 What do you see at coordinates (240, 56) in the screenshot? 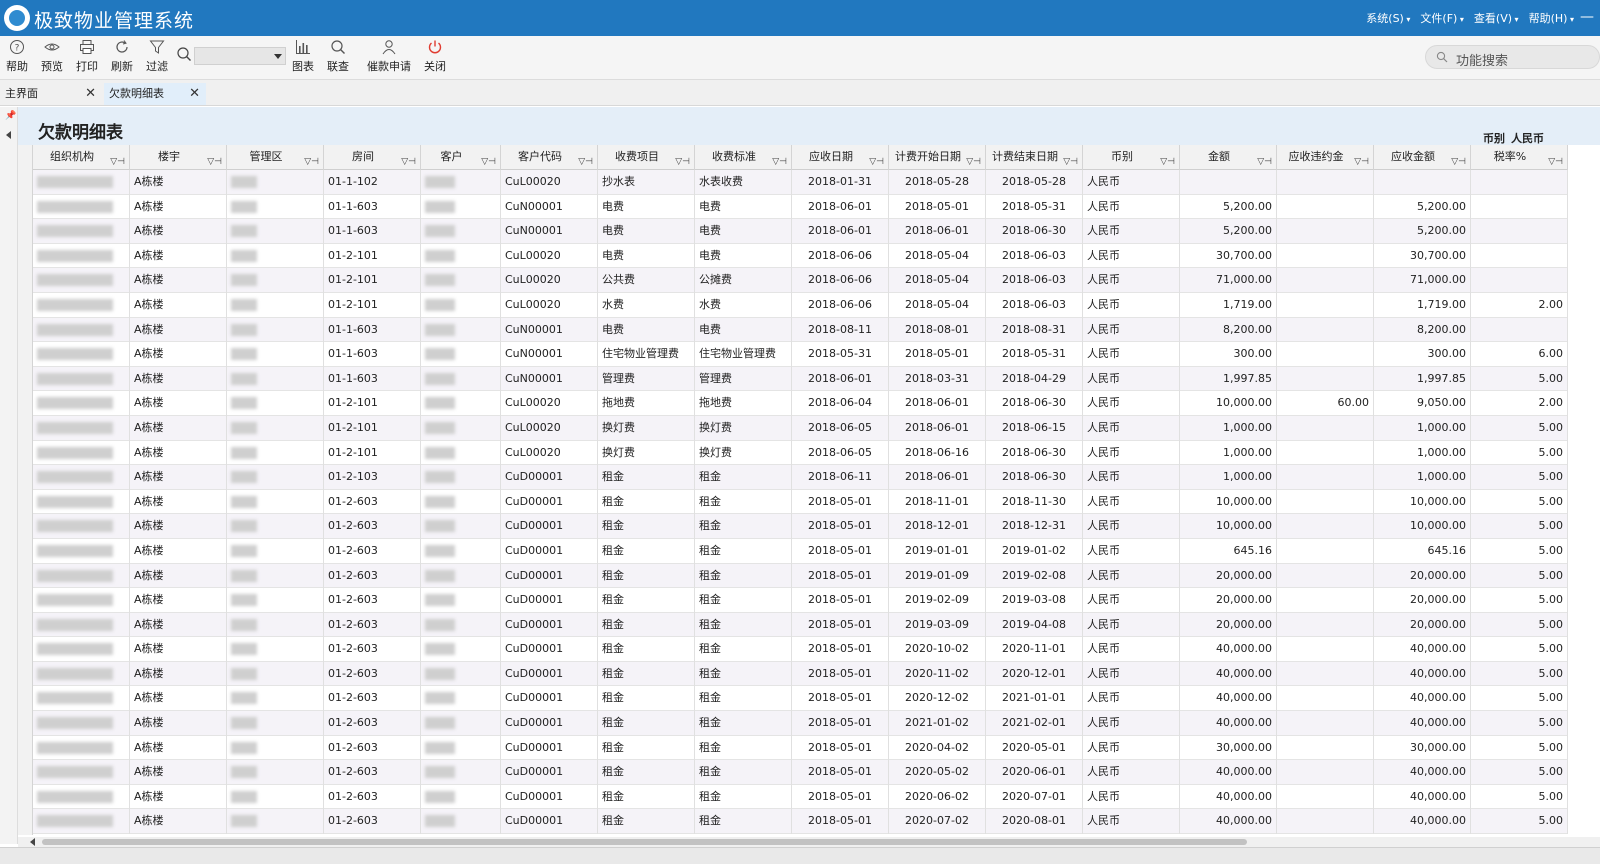
I see `filter-scheme-combo` at bounding box center [240, 56].